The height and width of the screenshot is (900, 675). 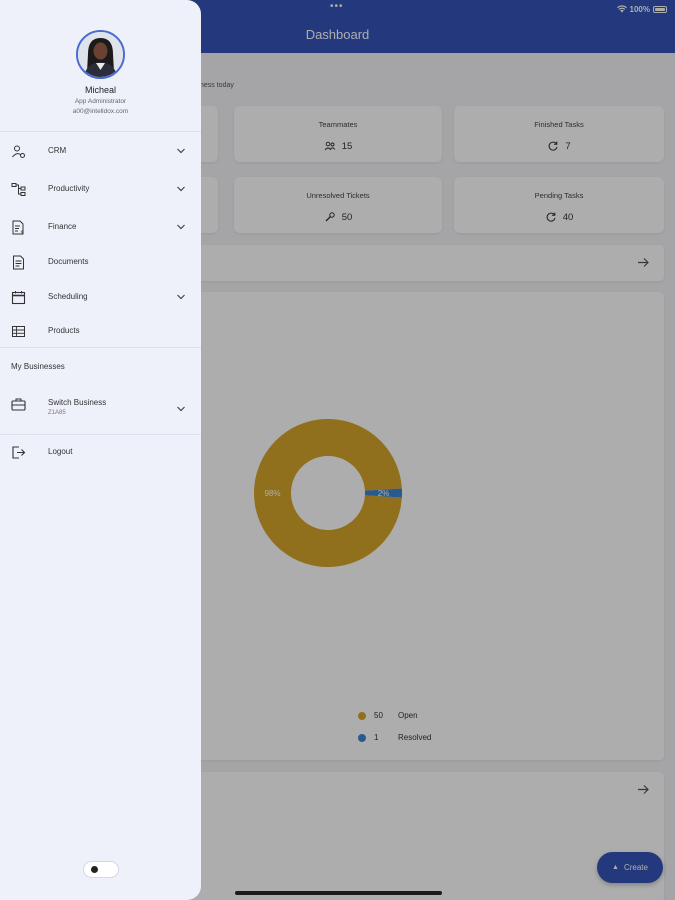 I want to click on menu-item-crm: CRM, so click(x=100, y=151).